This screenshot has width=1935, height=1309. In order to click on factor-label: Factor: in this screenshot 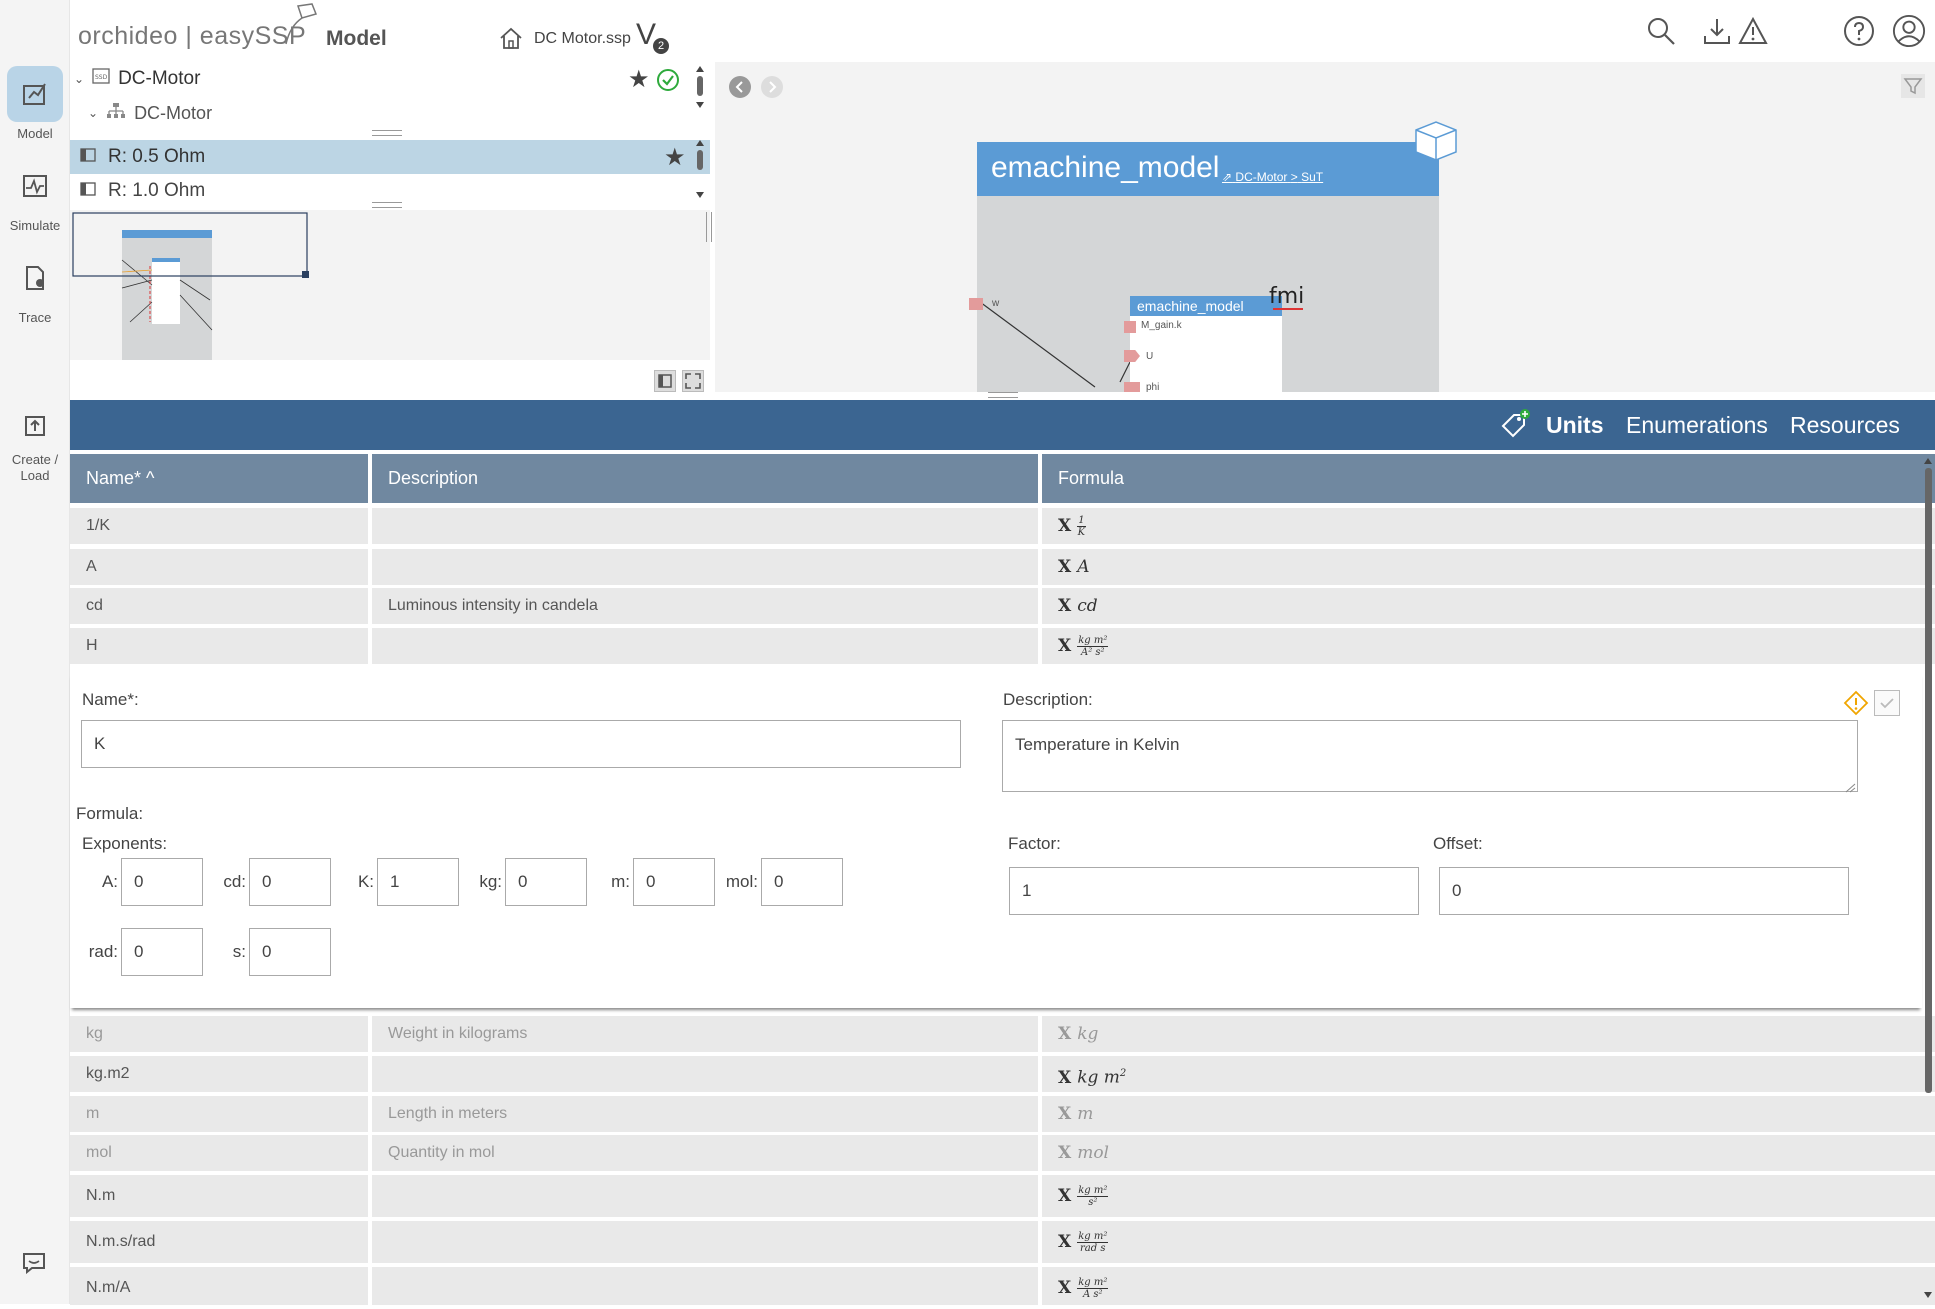, I will do `click(1034, 843)`.